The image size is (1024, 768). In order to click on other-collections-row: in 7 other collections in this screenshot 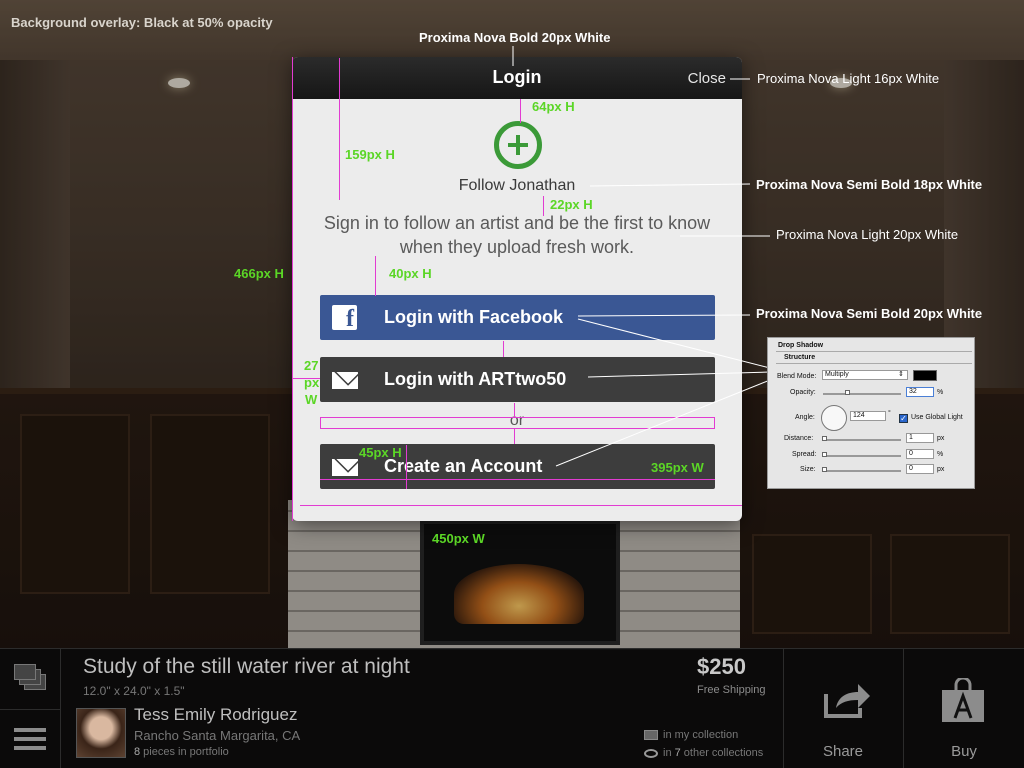, I will do `click(703, 753)`.